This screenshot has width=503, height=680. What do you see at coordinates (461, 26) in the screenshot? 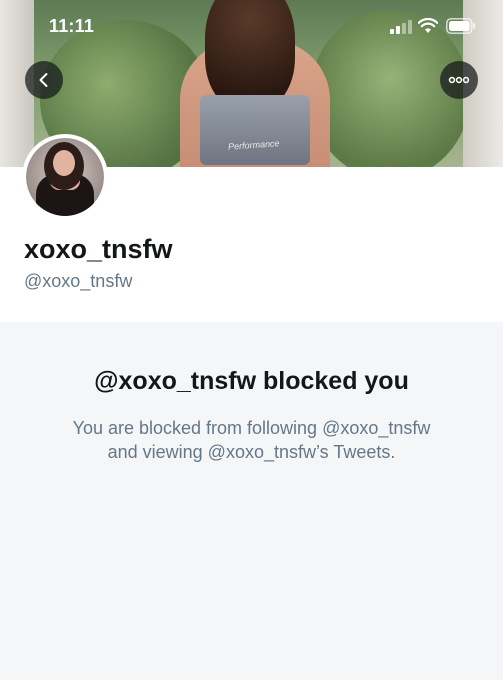
I see `battery-icon` at bounding box center [461, 26].